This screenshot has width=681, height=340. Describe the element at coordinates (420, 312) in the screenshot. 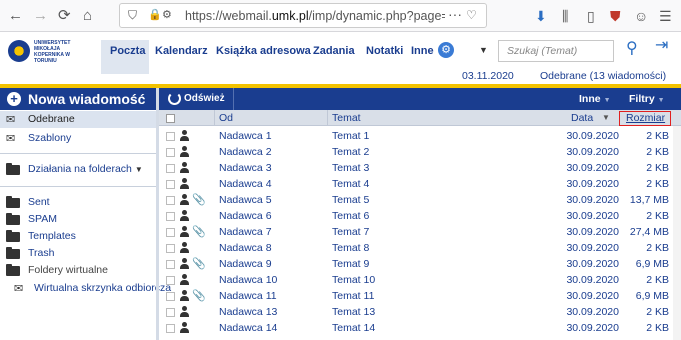

I see `table-row: Nadawca 13 Temat 13 30.09.2020 2 KB` at that location.